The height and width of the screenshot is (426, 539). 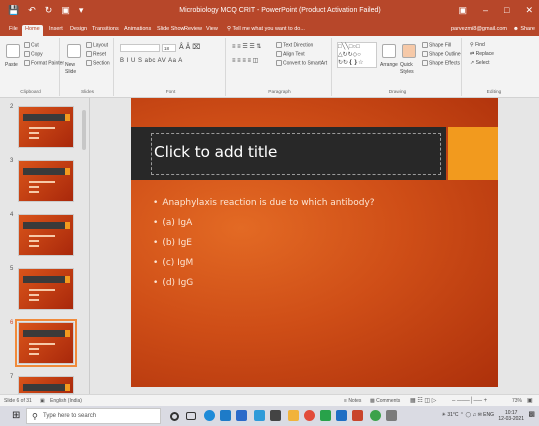 What do you see at coordinates (325, 415) in the screenshot?
I see `whatsapp-icon` at bounding box center [325, 415].